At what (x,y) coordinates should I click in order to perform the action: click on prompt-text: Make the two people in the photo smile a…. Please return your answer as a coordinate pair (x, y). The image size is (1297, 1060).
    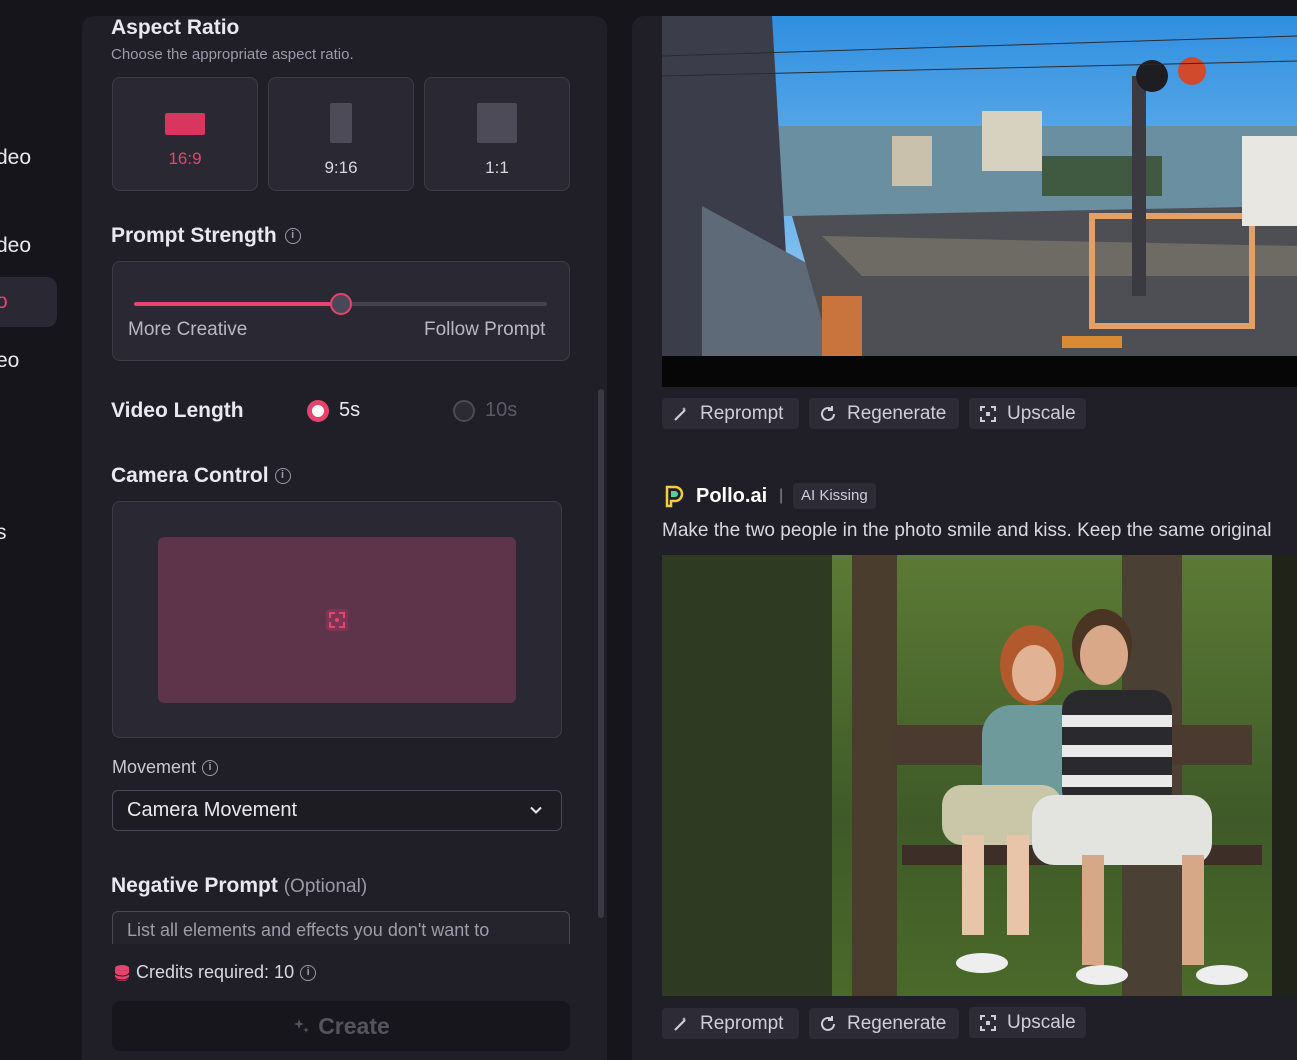
    Looking at the image, I should click on (967, 530).